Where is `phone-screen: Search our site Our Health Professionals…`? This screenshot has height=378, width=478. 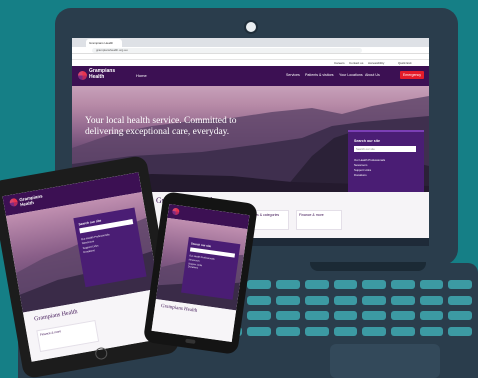
phone-screen: Search our site Our Health Professionals… is located at coordinates (200, 273).